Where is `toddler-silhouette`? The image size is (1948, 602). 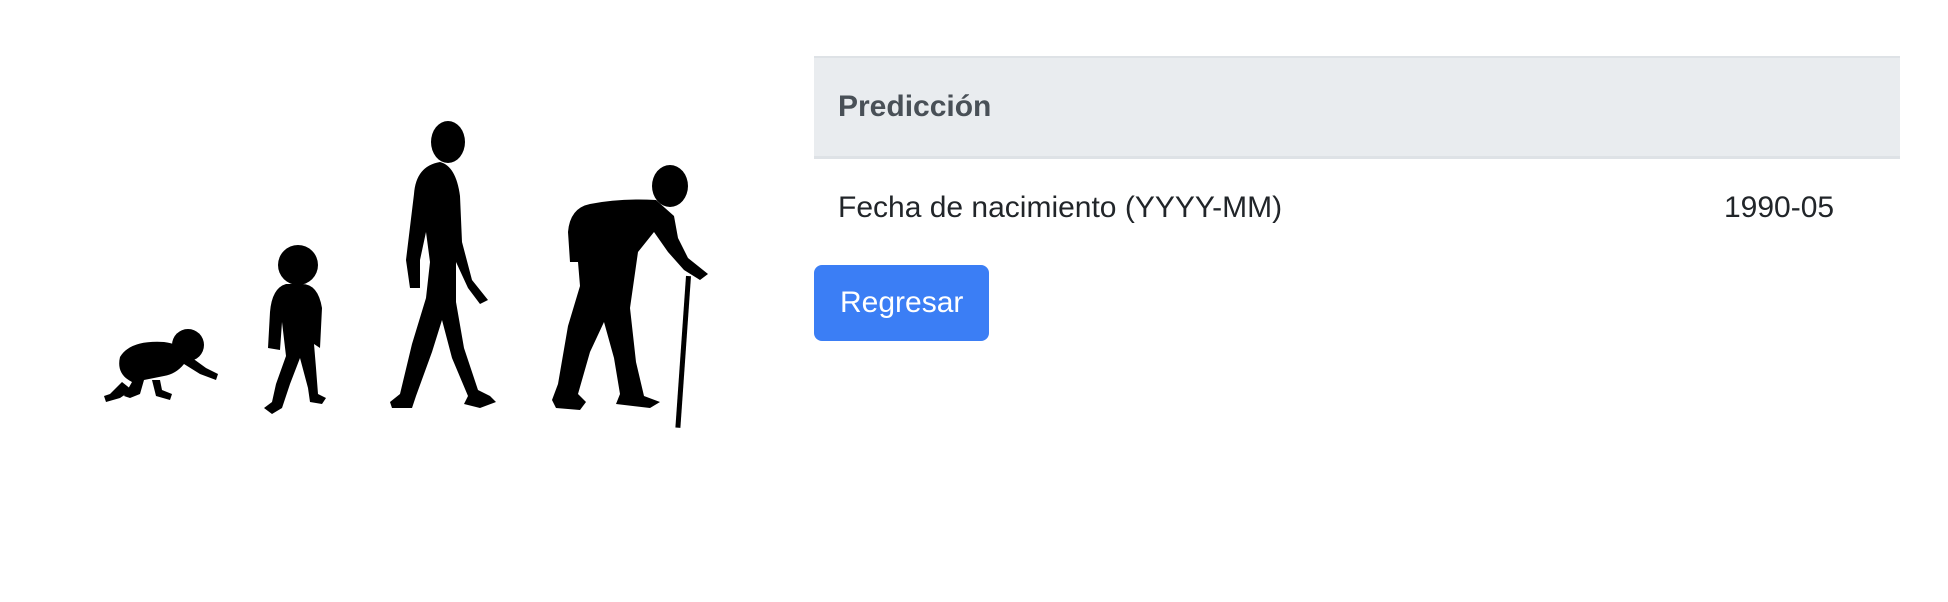
toddler-silhouette is located at coordinates (295, 329).